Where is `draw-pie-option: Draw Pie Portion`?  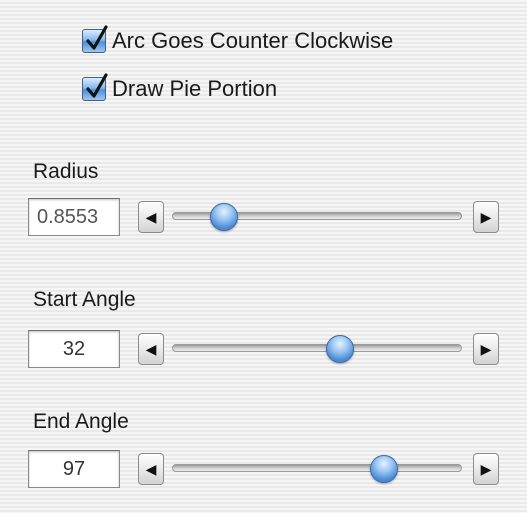
draw-pie-option: Draw Pie Portion is located at coordinates (179, 89).